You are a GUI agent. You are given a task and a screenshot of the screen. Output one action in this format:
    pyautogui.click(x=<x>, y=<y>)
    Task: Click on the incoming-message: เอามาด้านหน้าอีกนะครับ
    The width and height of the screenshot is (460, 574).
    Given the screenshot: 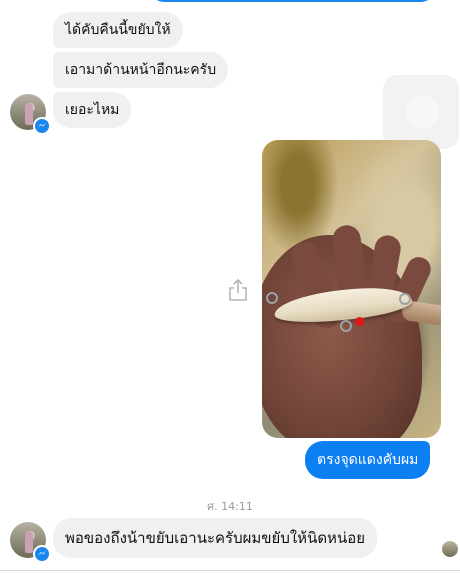 What is the action you would take?
    pyautogui.click(x=141, y=70)
    